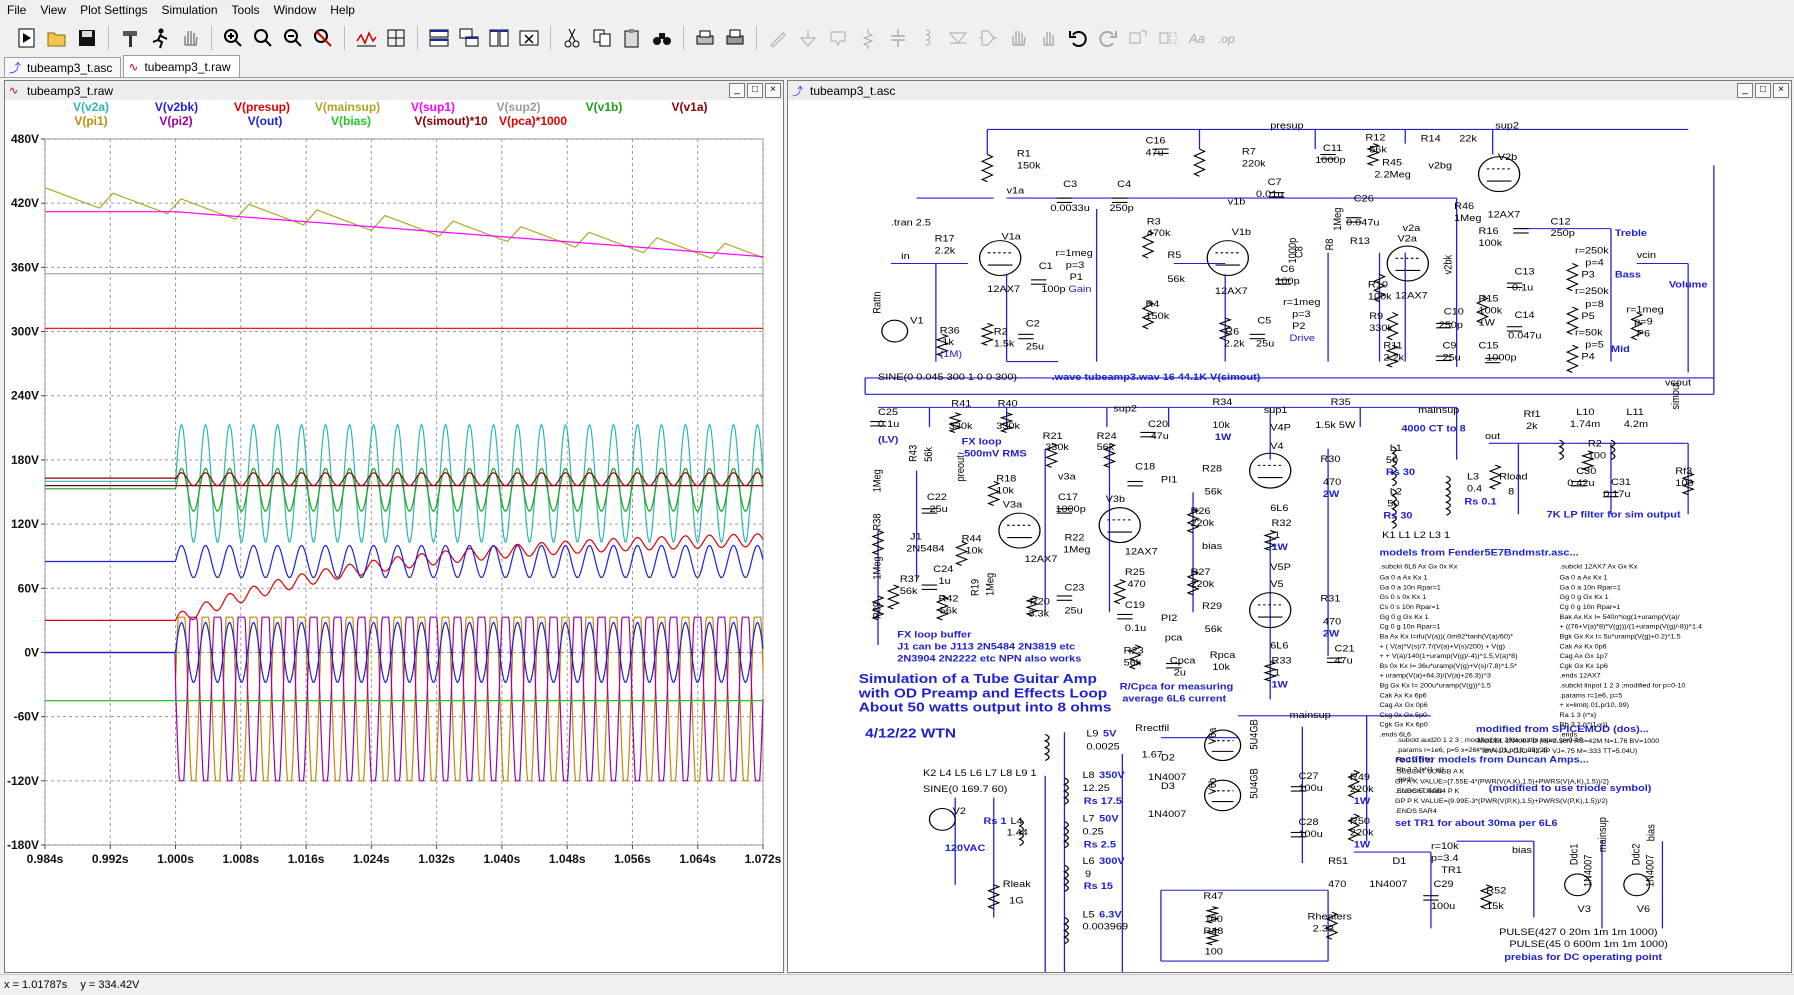  Describe the element at coordinates (980, 773) in the screenshot. I see `schematic-label: K2 L4 L5 L6 L7 L8 L9 1` at that location.